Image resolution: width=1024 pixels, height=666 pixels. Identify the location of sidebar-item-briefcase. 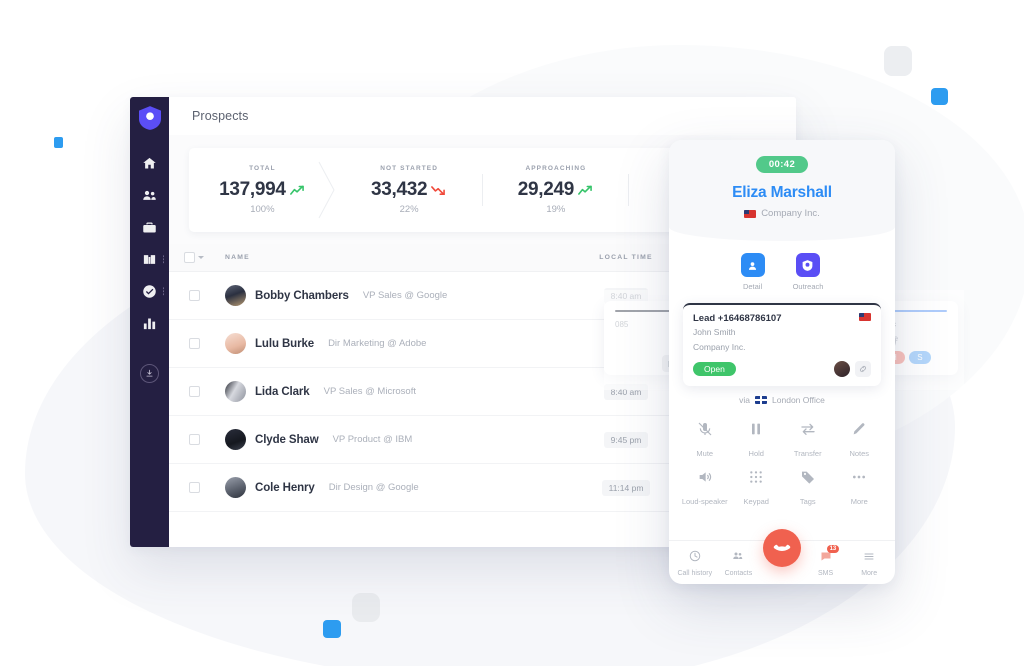
(149, 227).